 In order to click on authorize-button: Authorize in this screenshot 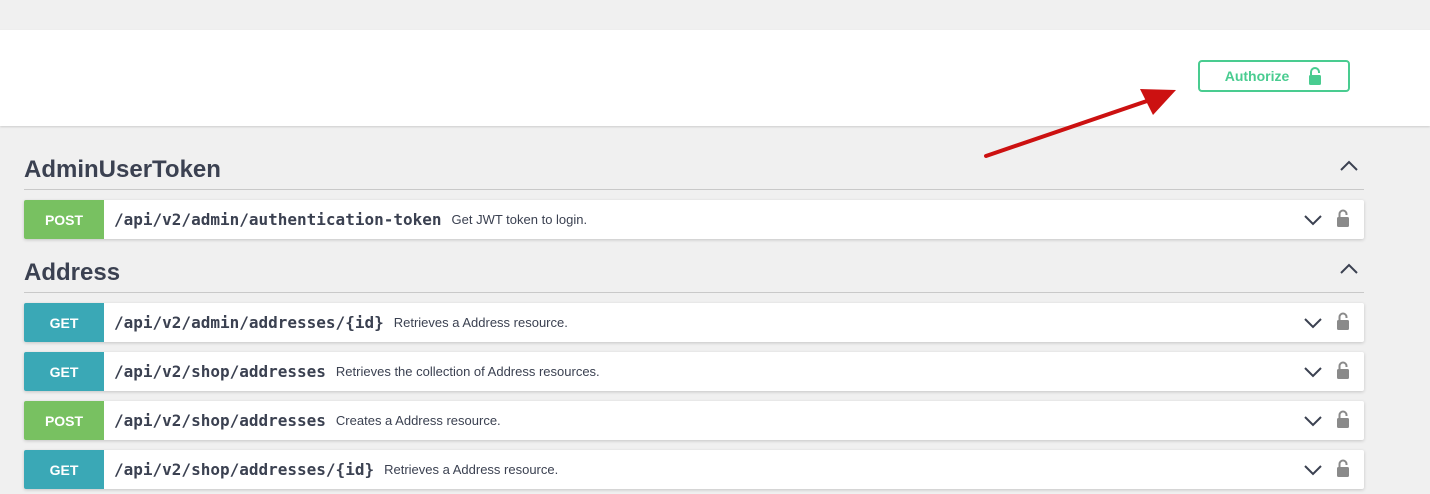, I will do `click(1274, 76)`.